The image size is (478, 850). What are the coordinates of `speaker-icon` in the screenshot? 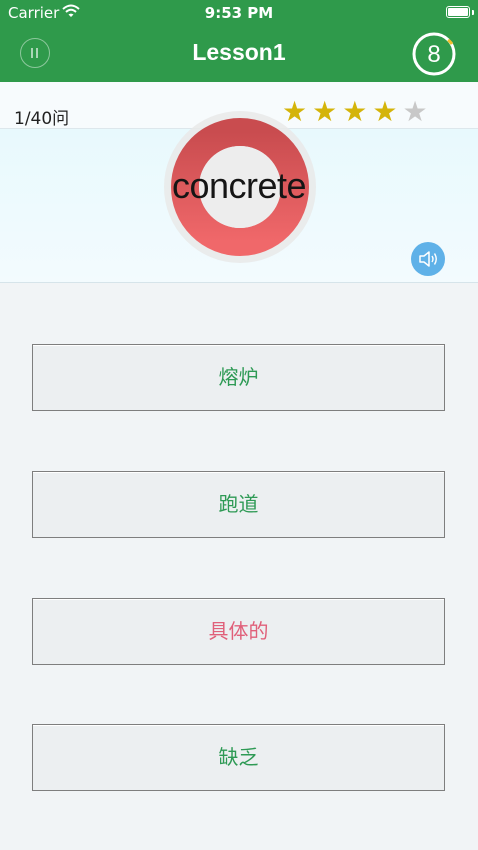 It's located at (428, 259).